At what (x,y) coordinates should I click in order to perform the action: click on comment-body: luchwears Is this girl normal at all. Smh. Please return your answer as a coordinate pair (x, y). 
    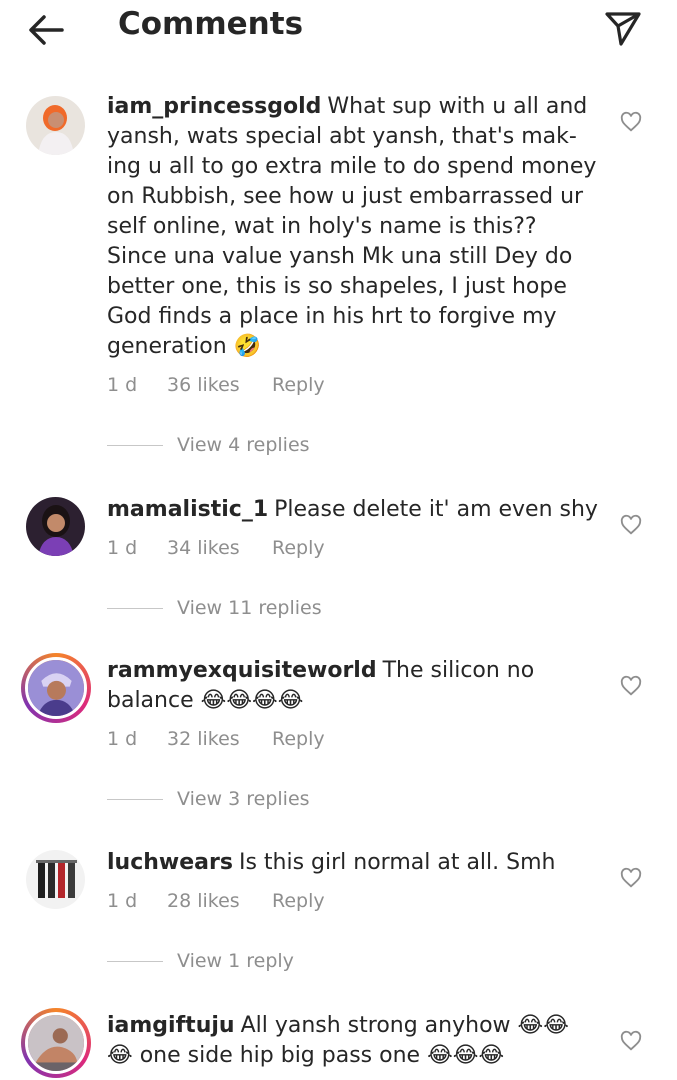
    Looking at the image, I should click on (354, 863).